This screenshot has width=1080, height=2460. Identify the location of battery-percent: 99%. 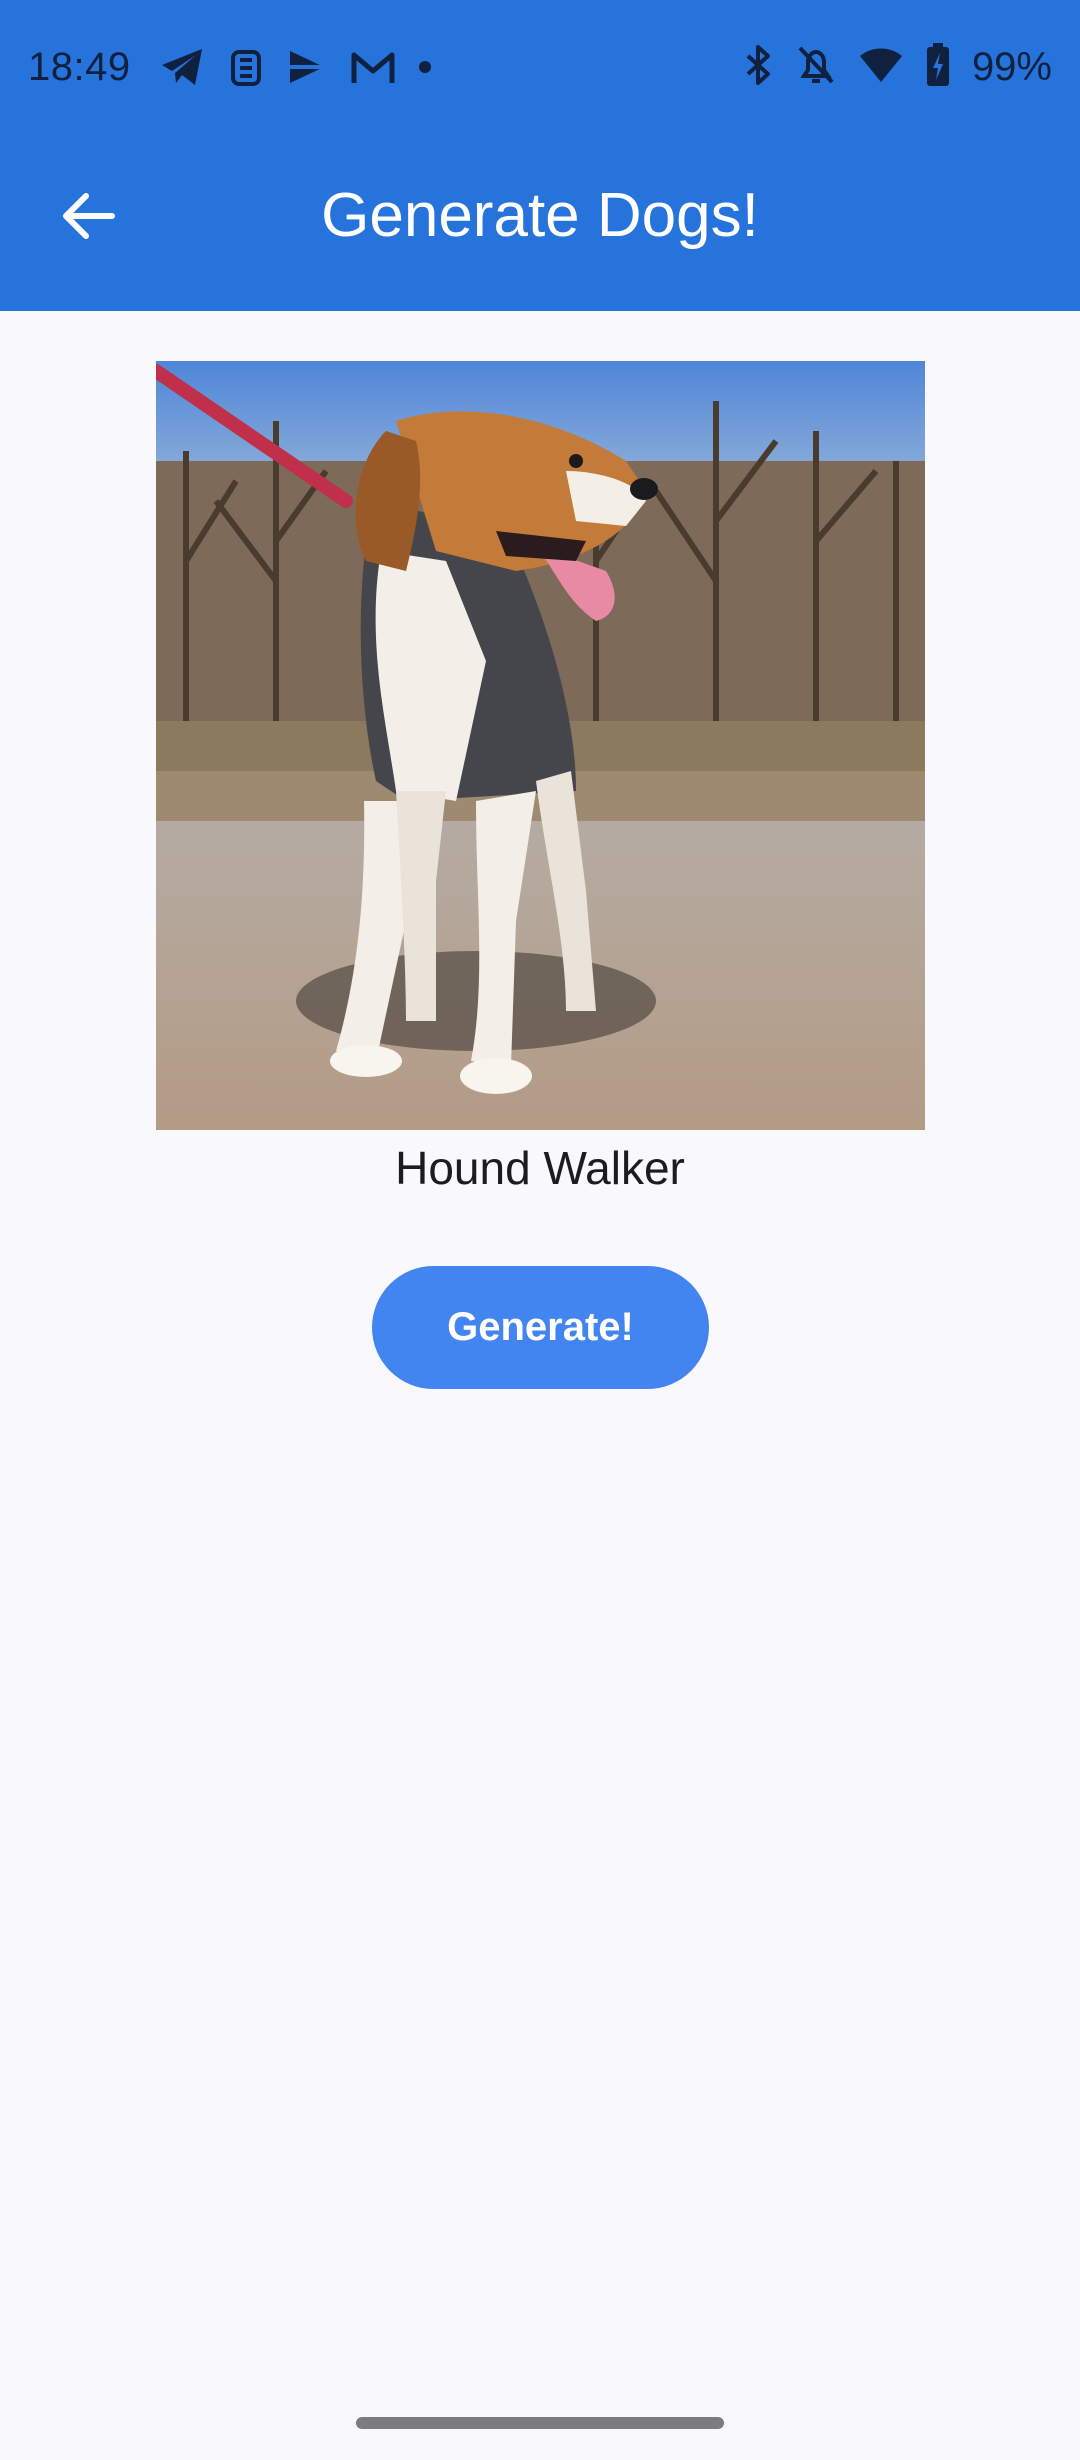
(1011, 67).